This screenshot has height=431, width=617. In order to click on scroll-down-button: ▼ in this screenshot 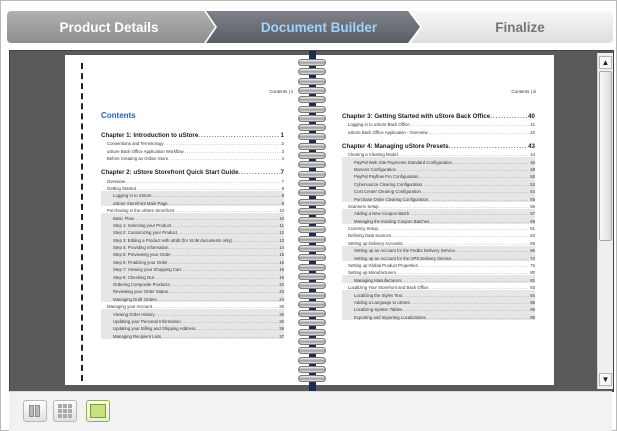, I will do `click(605, 379)`.